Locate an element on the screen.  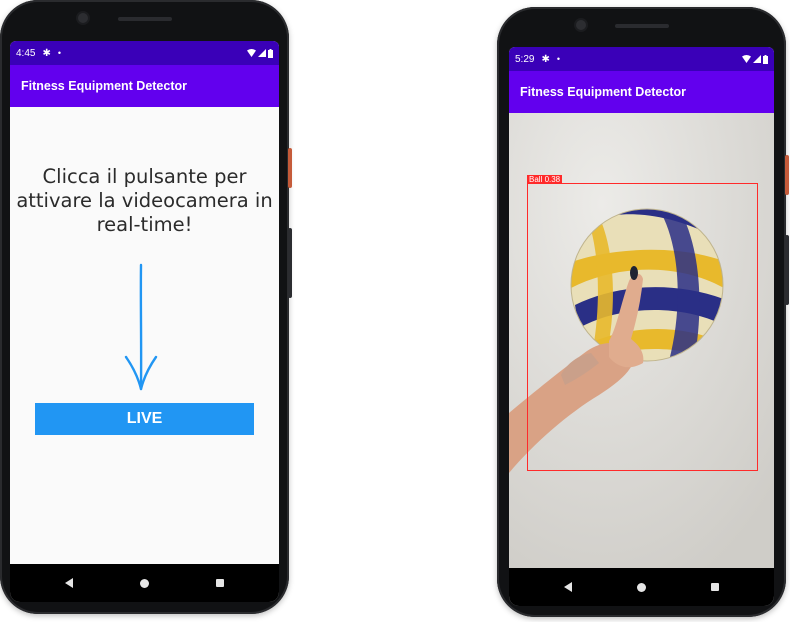
status-bar: 5:29 ✱ • is located at coordinates (641, 59).